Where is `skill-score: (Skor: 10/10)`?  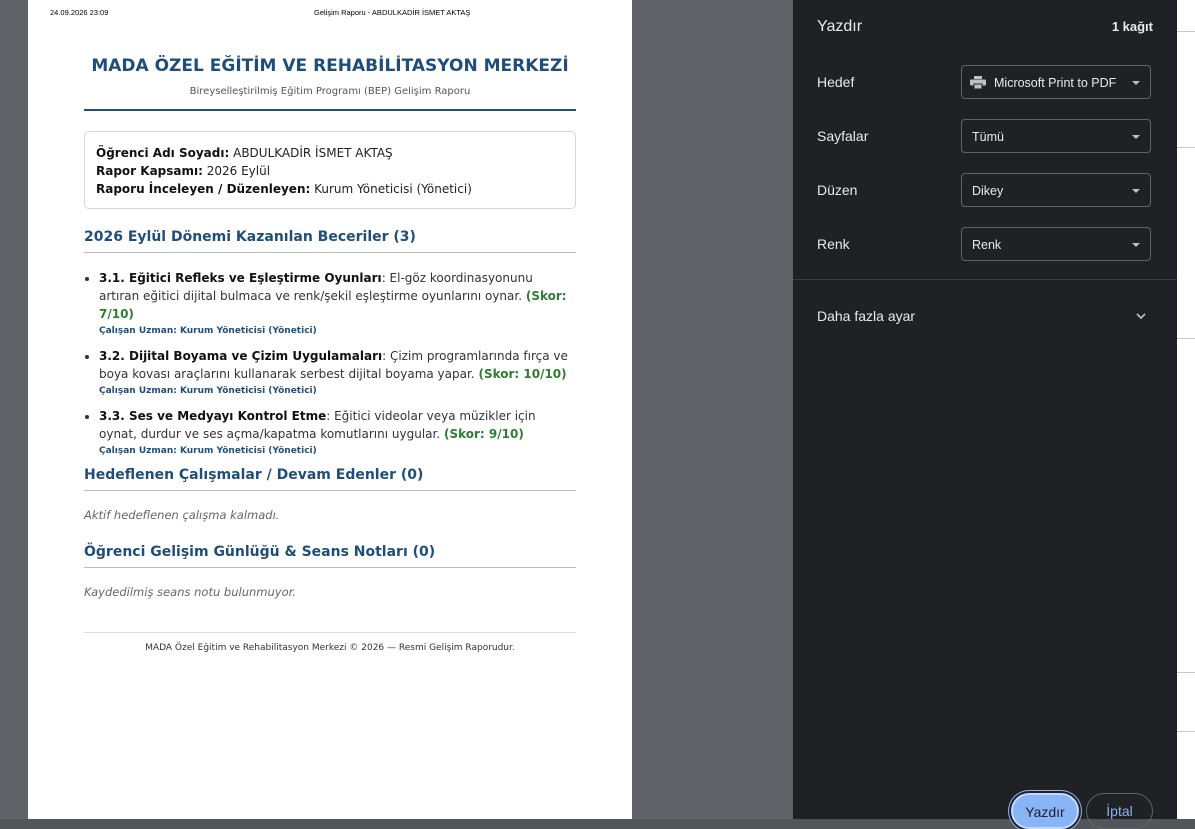 skill-score: (Skor: 10/10) is located at coordinates (522, 374).